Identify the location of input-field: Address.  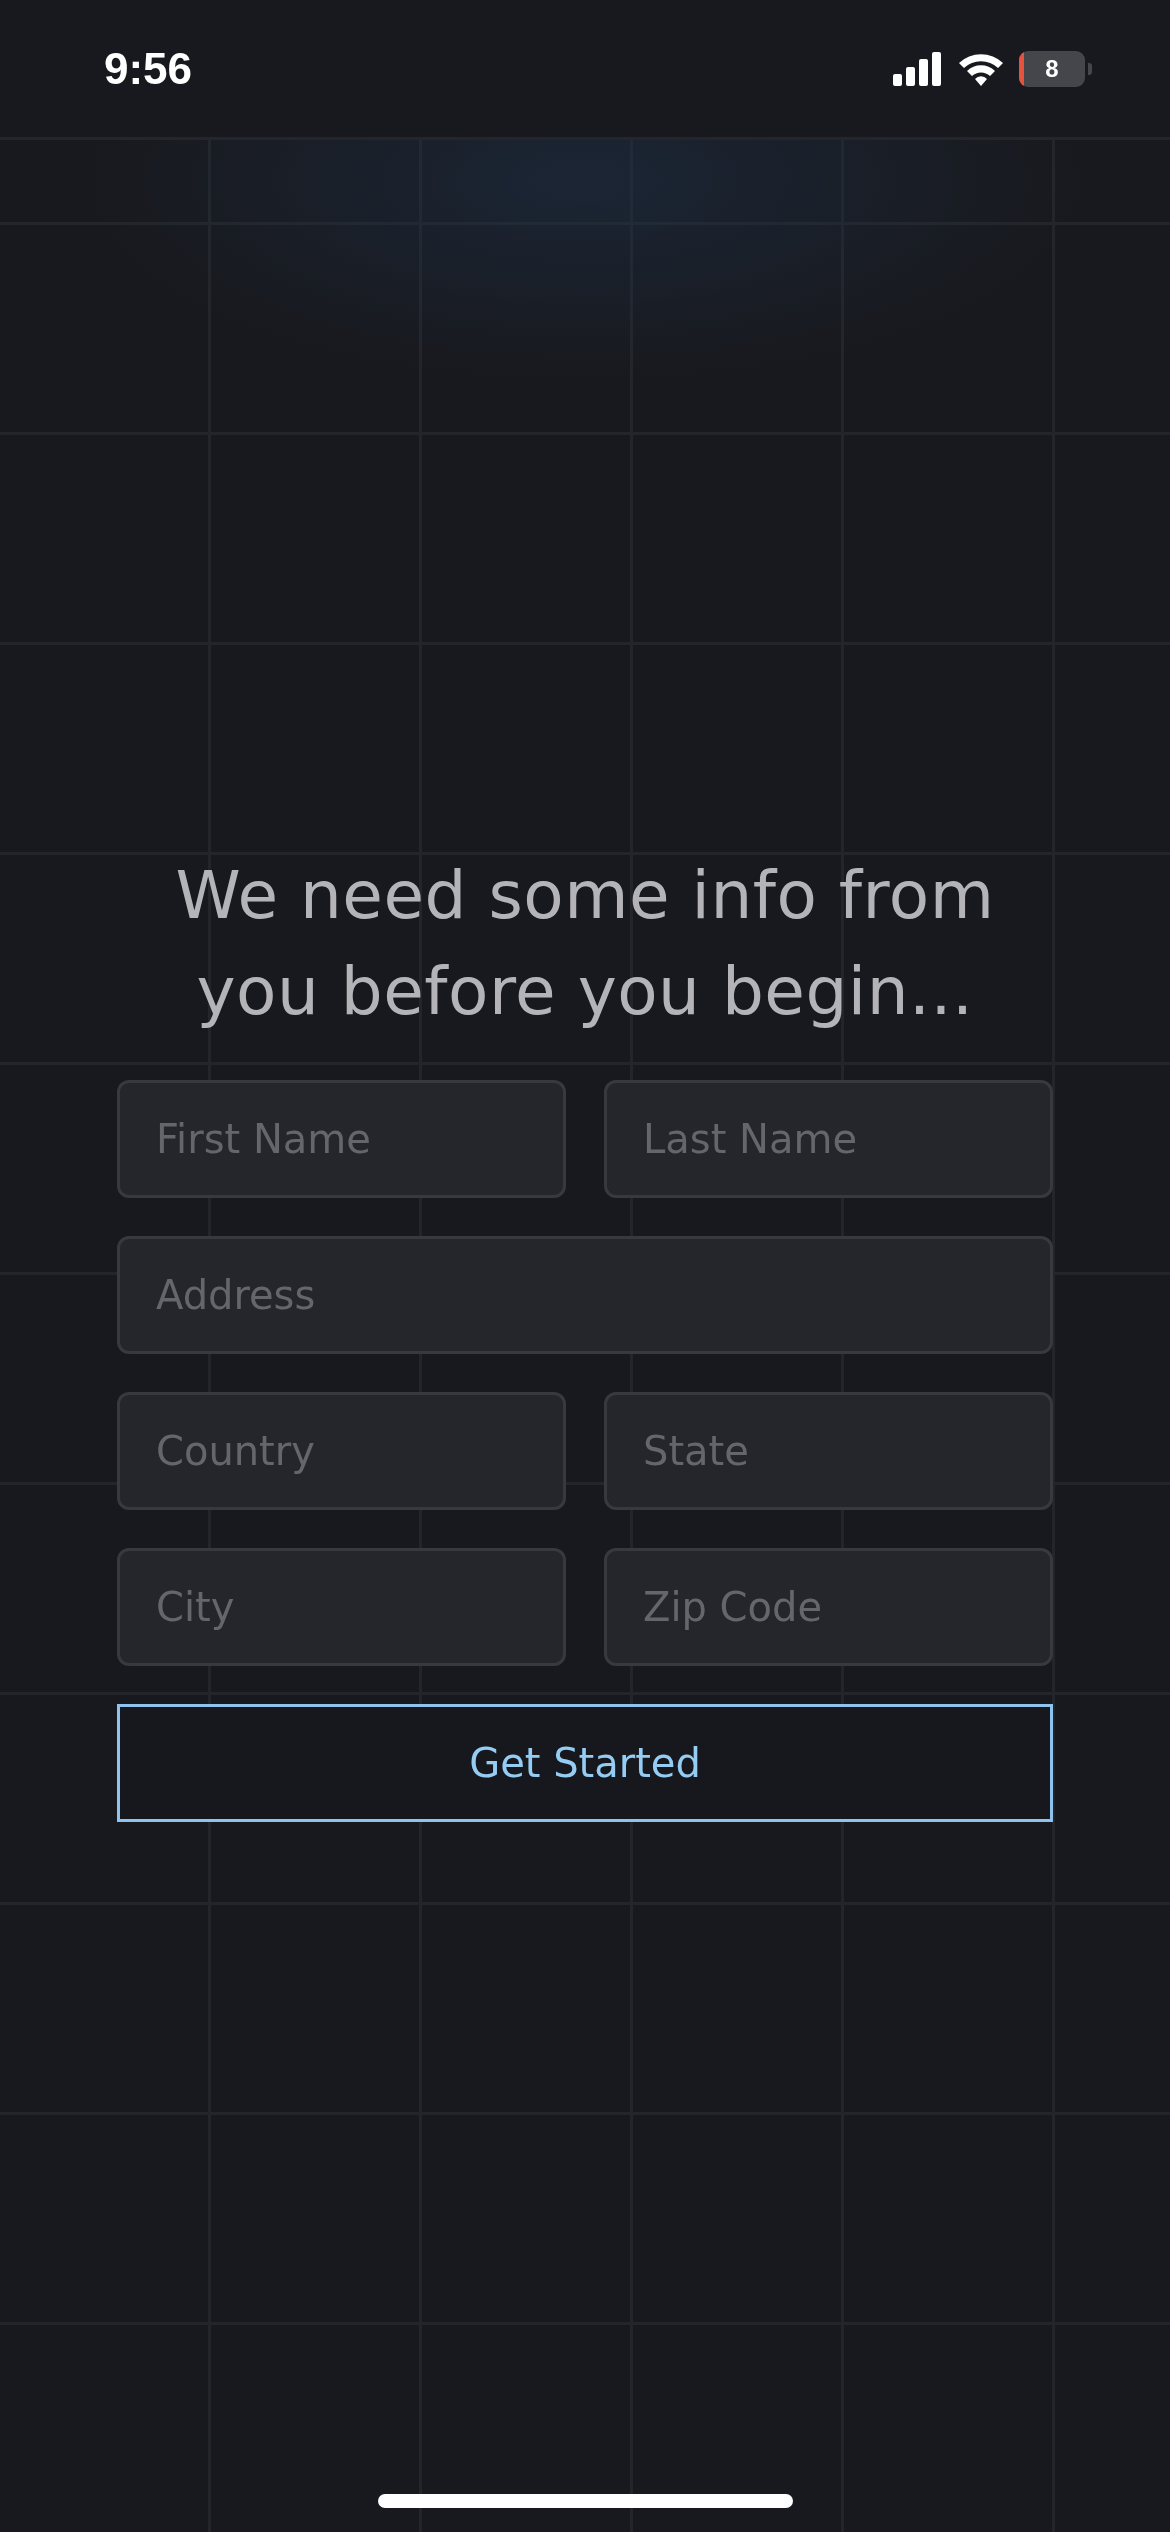
(585, 1295).